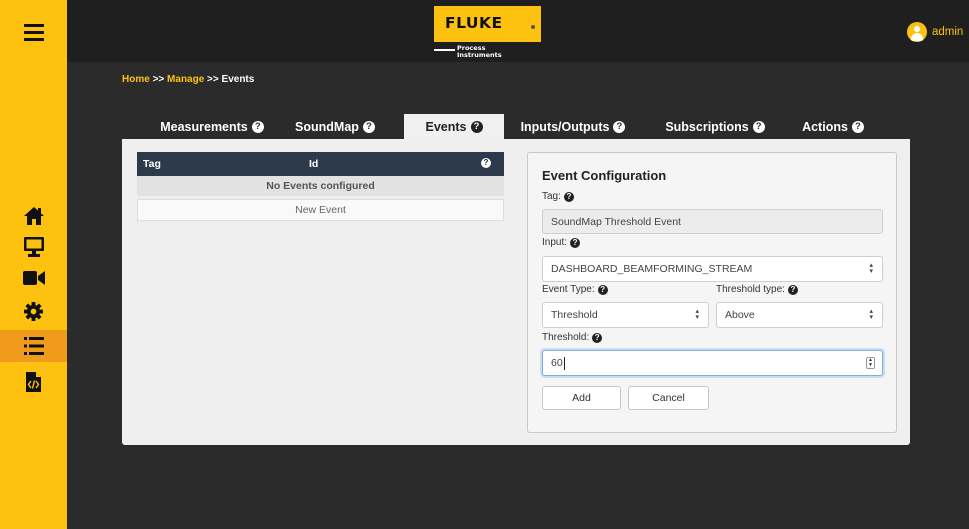  I want to click on event-type-label: Event Type:?, so click(575, 289).